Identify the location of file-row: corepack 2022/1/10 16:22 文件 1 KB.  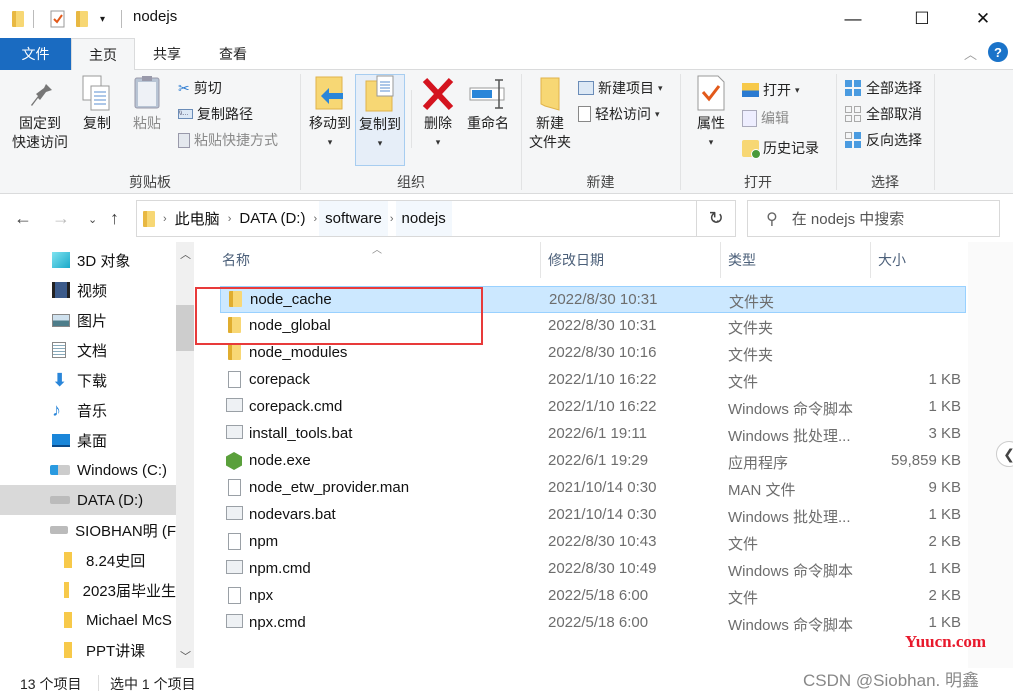
(593, 380).